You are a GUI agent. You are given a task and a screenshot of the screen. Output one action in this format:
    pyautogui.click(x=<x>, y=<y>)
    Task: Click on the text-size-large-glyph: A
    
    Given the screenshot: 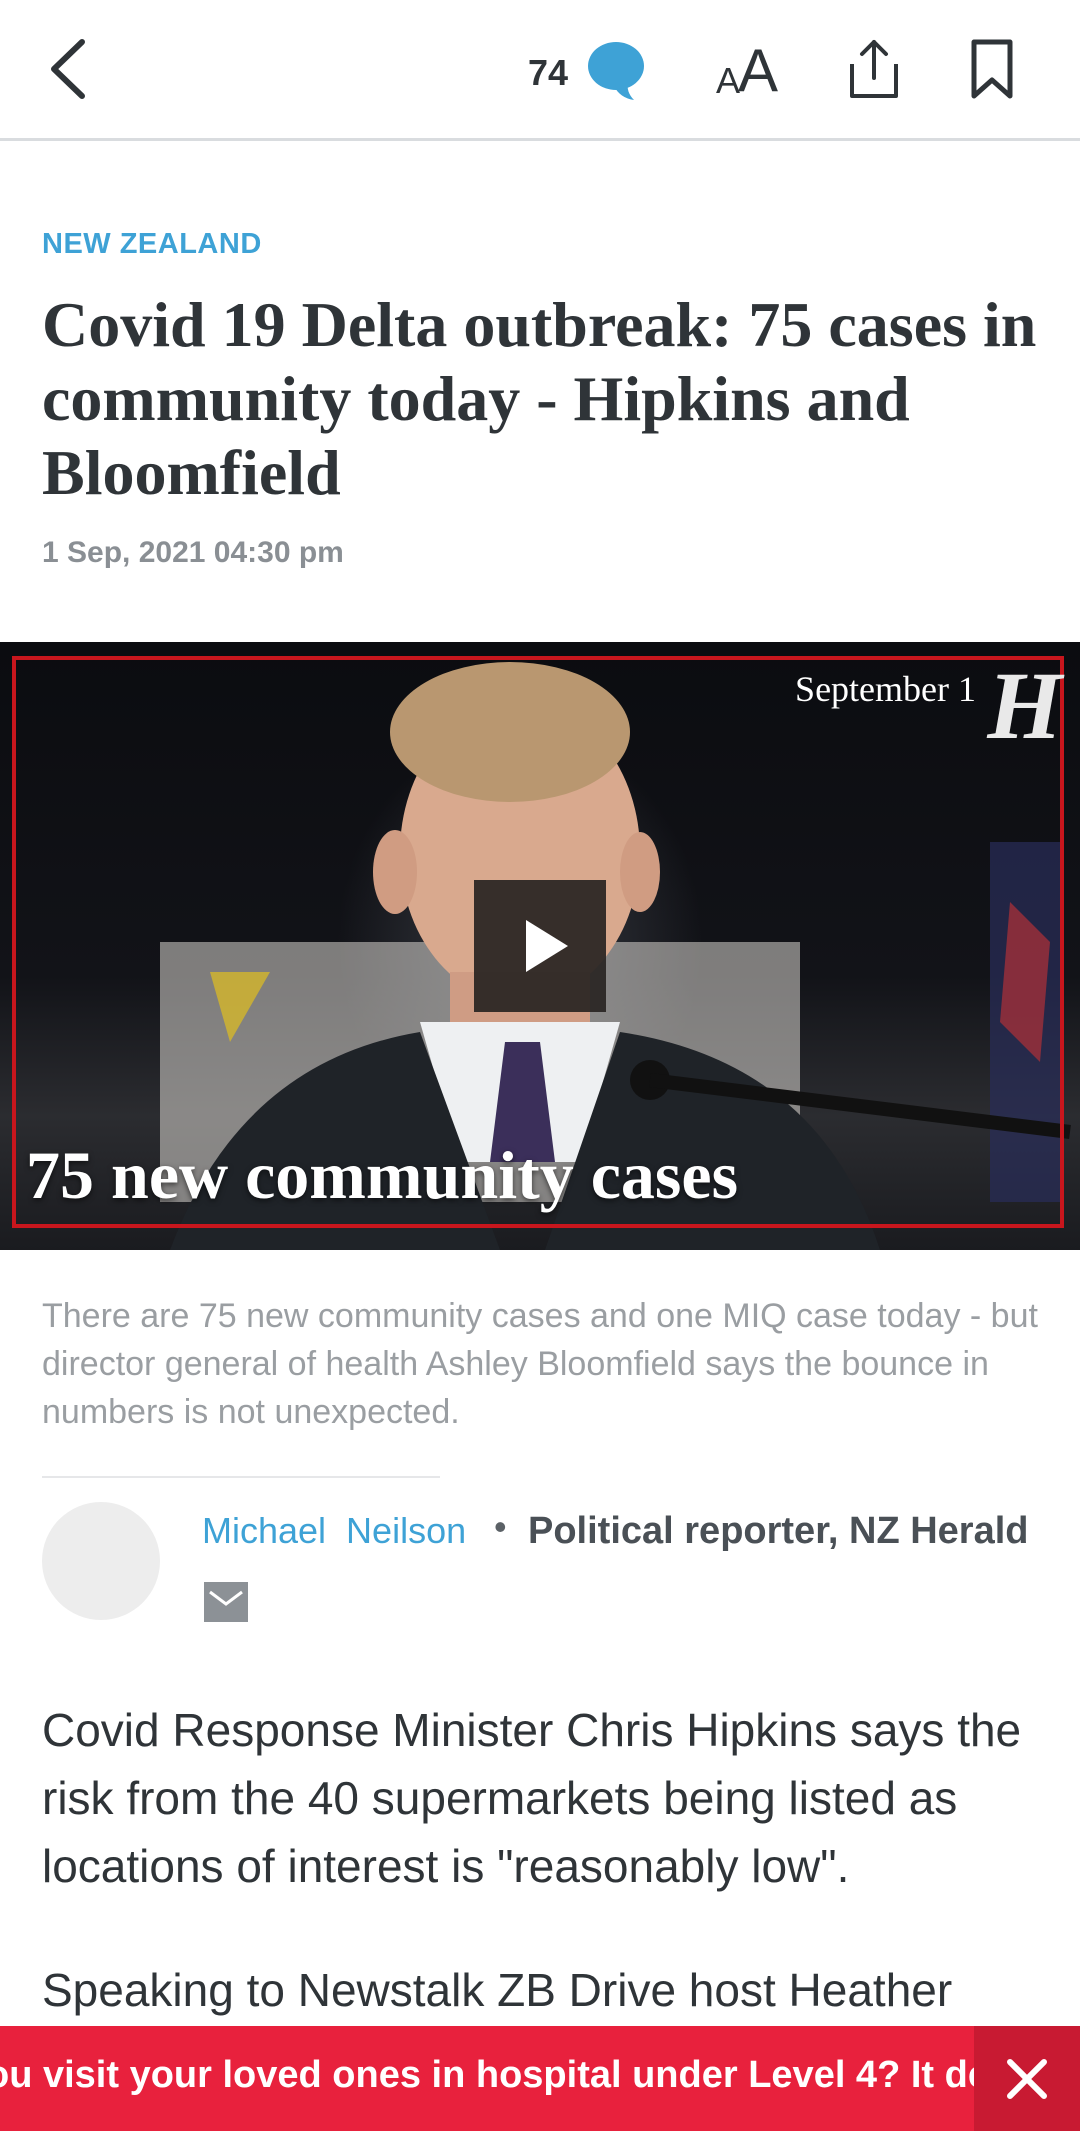 What is the action you would take?
    pyautogui.click(x=758, y=70)
    